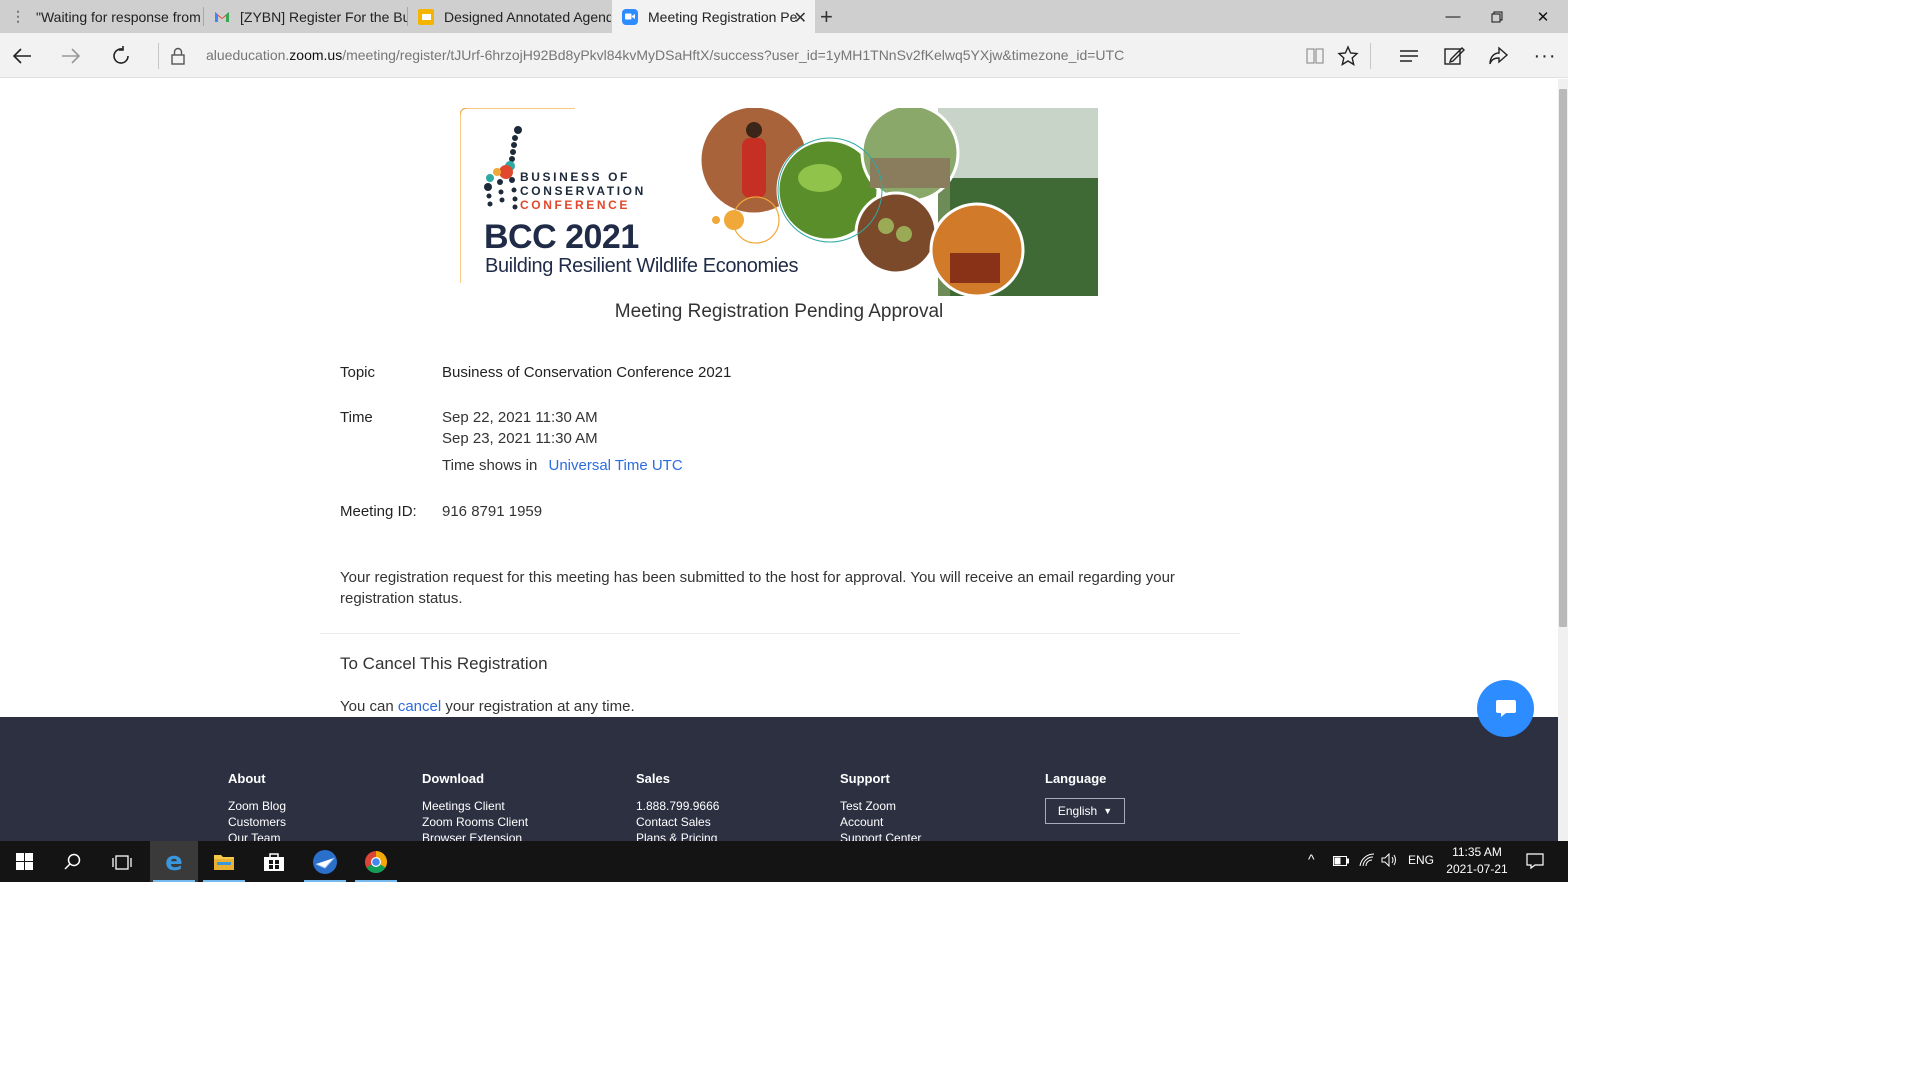 This screenshot has width=1920, height=1080. I want to click on input-language: ENG, so click(1421, 860).